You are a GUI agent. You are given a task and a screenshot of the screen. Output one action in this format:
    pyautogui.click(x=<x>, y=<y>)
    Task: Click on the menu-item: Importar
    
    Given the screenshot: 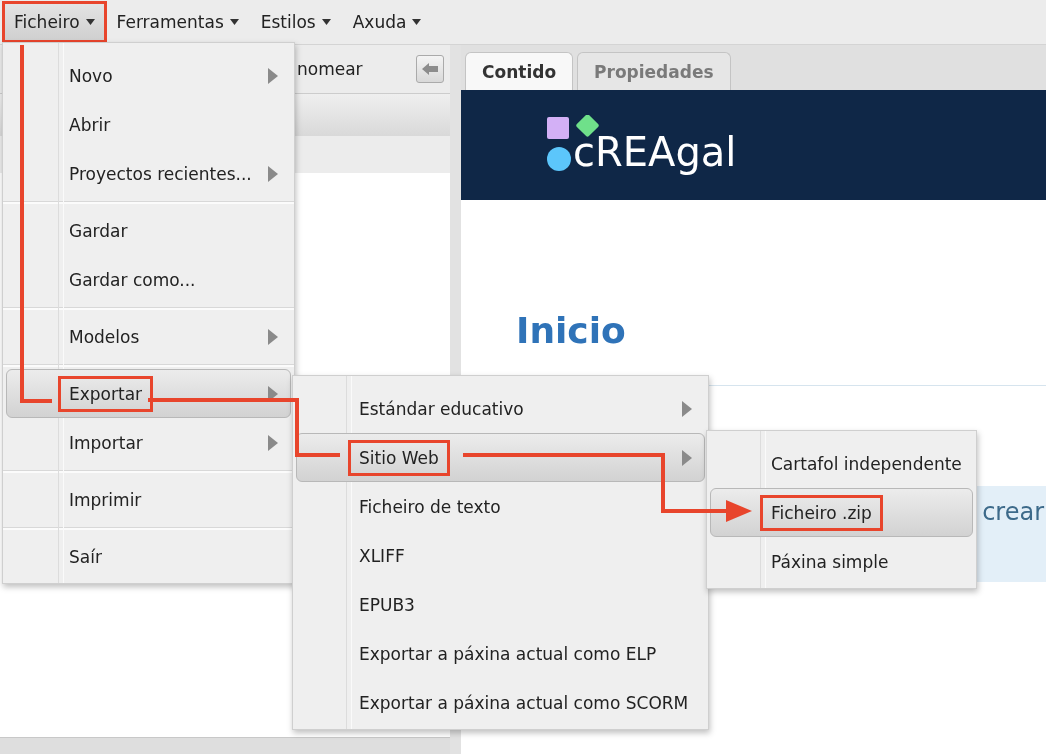 What is the action you would take?
    pyautogui.click(x=148, y=442)
    